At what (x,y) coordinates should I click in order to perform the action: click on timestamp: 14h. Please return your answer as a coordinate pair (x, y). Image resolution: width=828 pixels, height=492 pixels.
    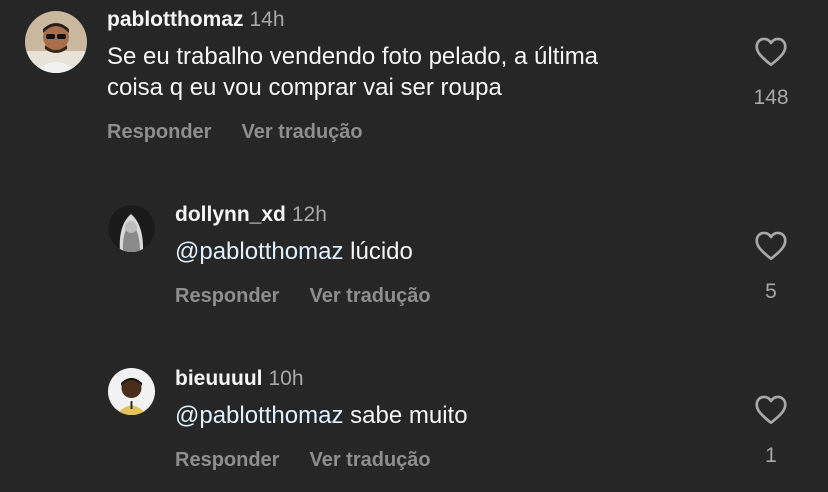
    Looking at the image, I should click on (267, 19).